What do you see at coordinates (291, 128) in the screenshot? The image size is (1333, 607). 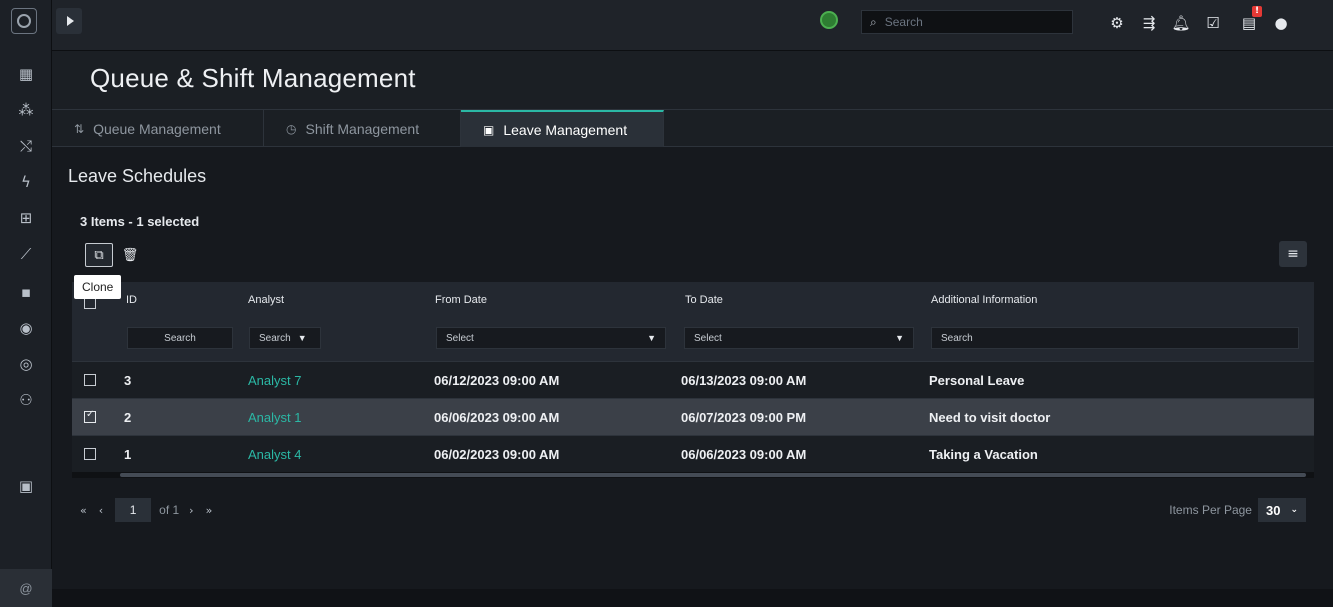 I see `clock-icon: ◷` at bounding box center [291, 128].